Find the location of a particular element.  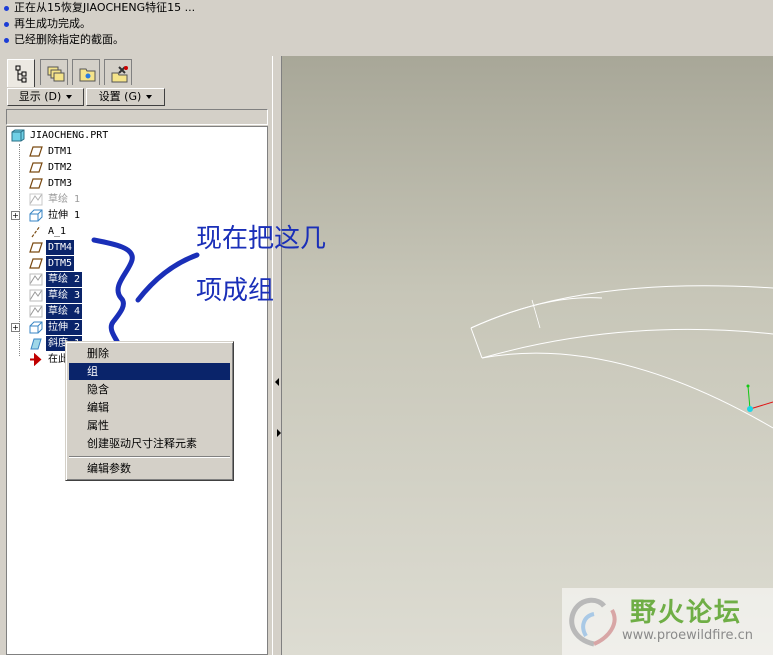

tree-item-label: 草绘 2 is located at coordinates (64, 279).